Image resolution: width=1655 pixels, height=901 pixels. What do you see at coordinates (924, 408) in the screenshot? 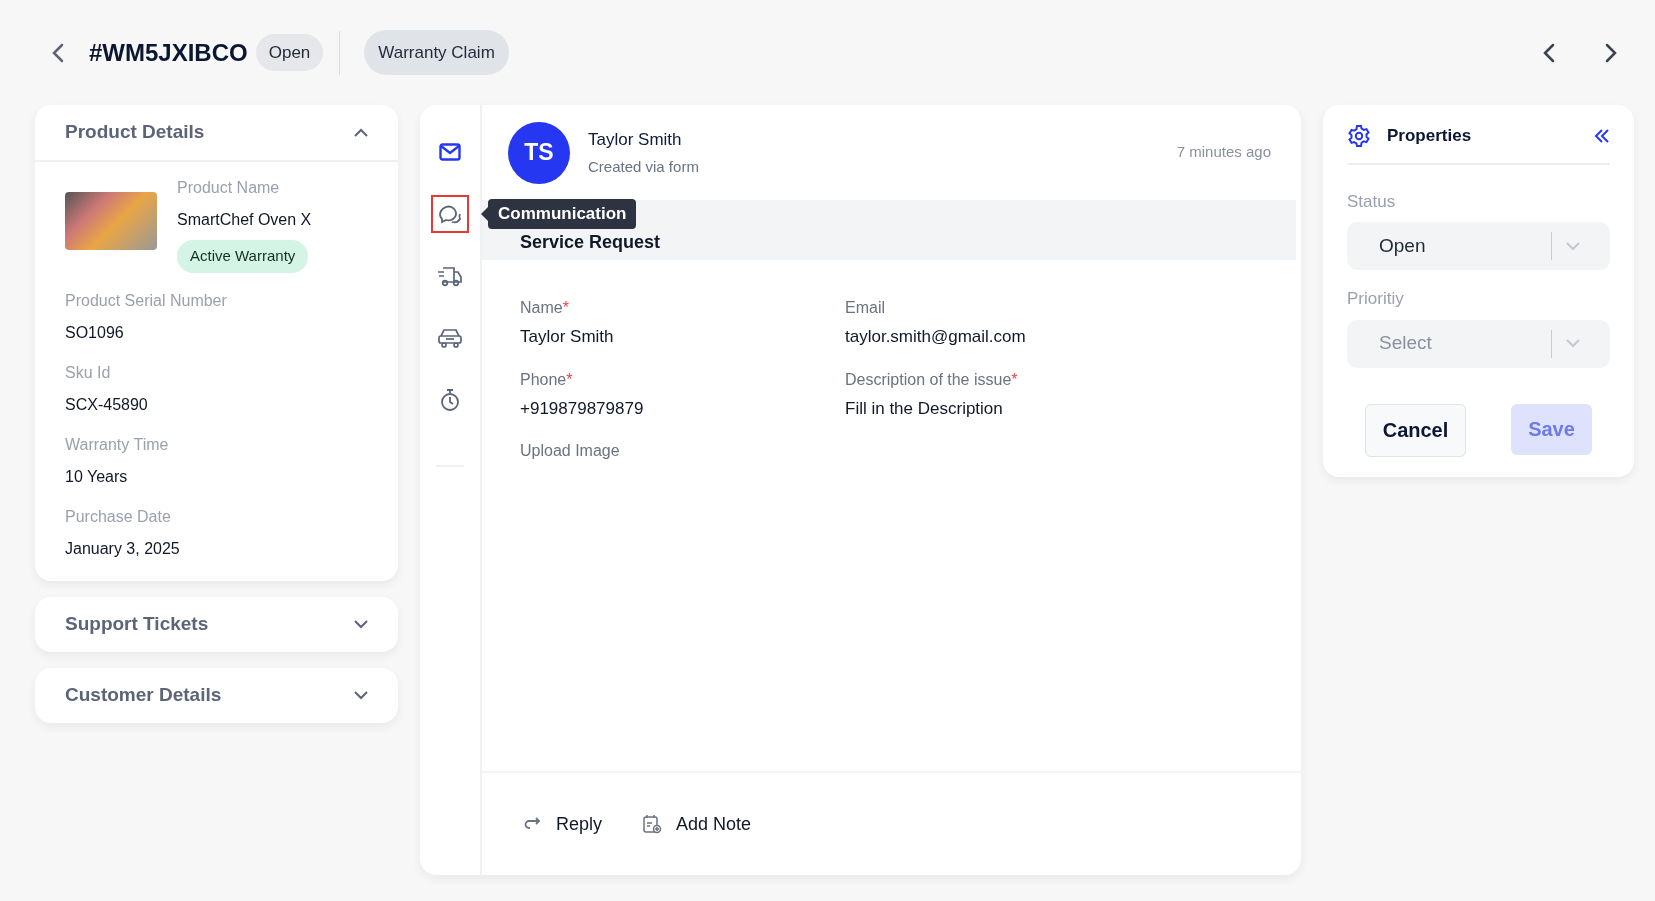
I see `field-value: Fill in the Description` at bounding box center [924, 408].